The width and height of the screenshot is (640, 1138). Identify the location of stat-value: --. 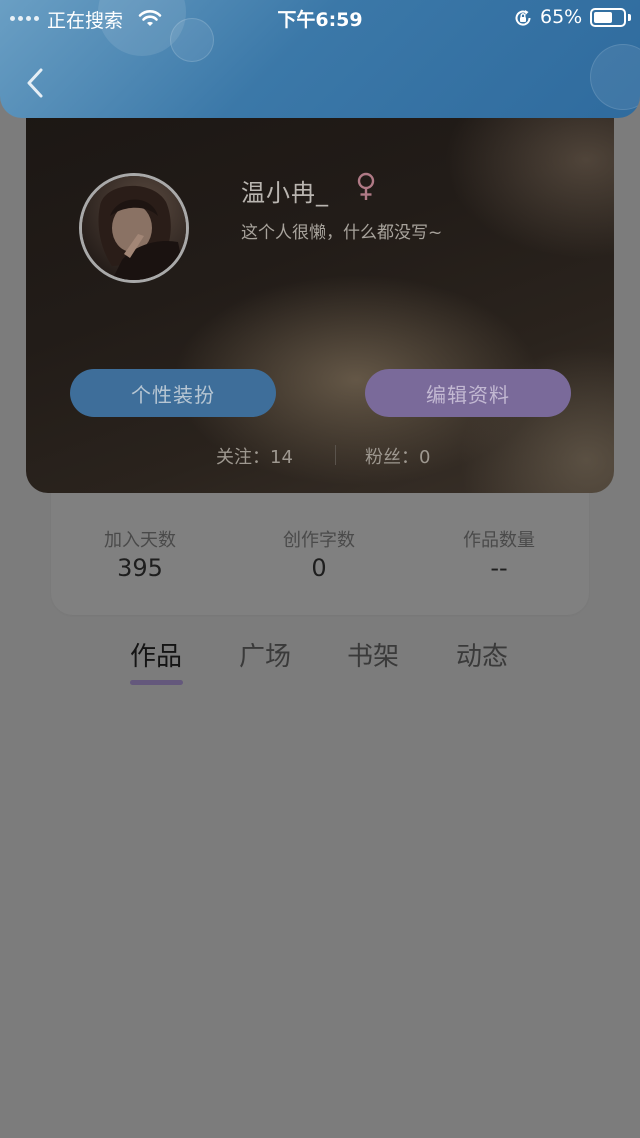
(499, 568).